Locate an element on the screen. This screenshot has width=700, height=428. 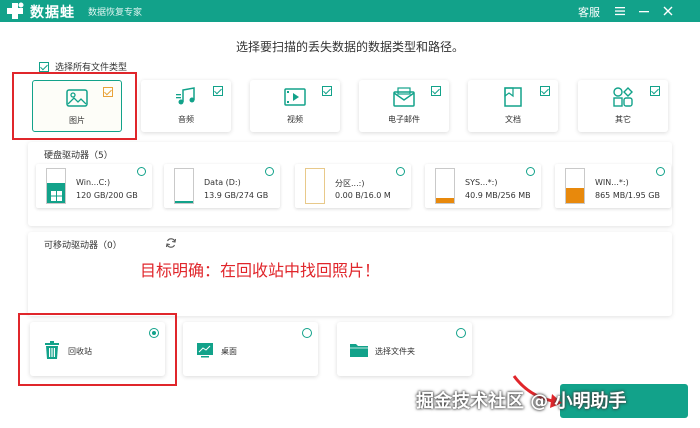
drive-item: SYS...*:) 40.9 MB/256 MB is located at coordinates (483, 186).